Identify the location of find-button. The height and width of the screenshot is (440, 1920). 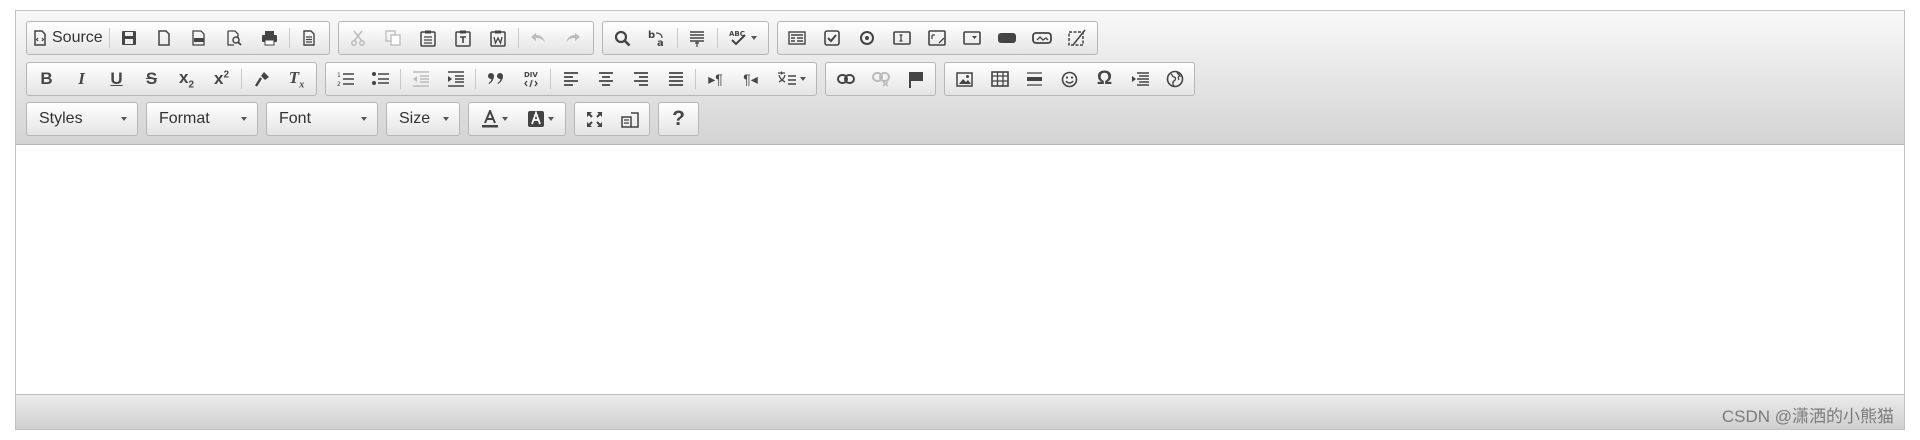
(622, 38).